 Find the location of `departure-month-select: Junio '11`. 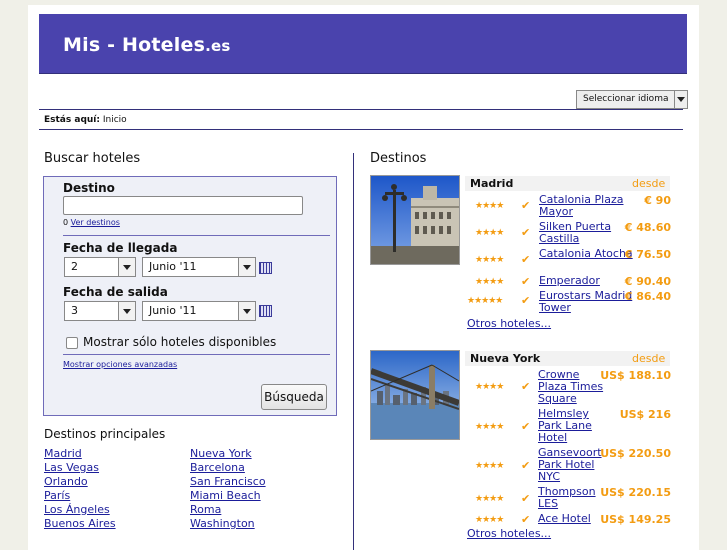

departure-month-select: Junio '11 is located at coordinates (199, 311).